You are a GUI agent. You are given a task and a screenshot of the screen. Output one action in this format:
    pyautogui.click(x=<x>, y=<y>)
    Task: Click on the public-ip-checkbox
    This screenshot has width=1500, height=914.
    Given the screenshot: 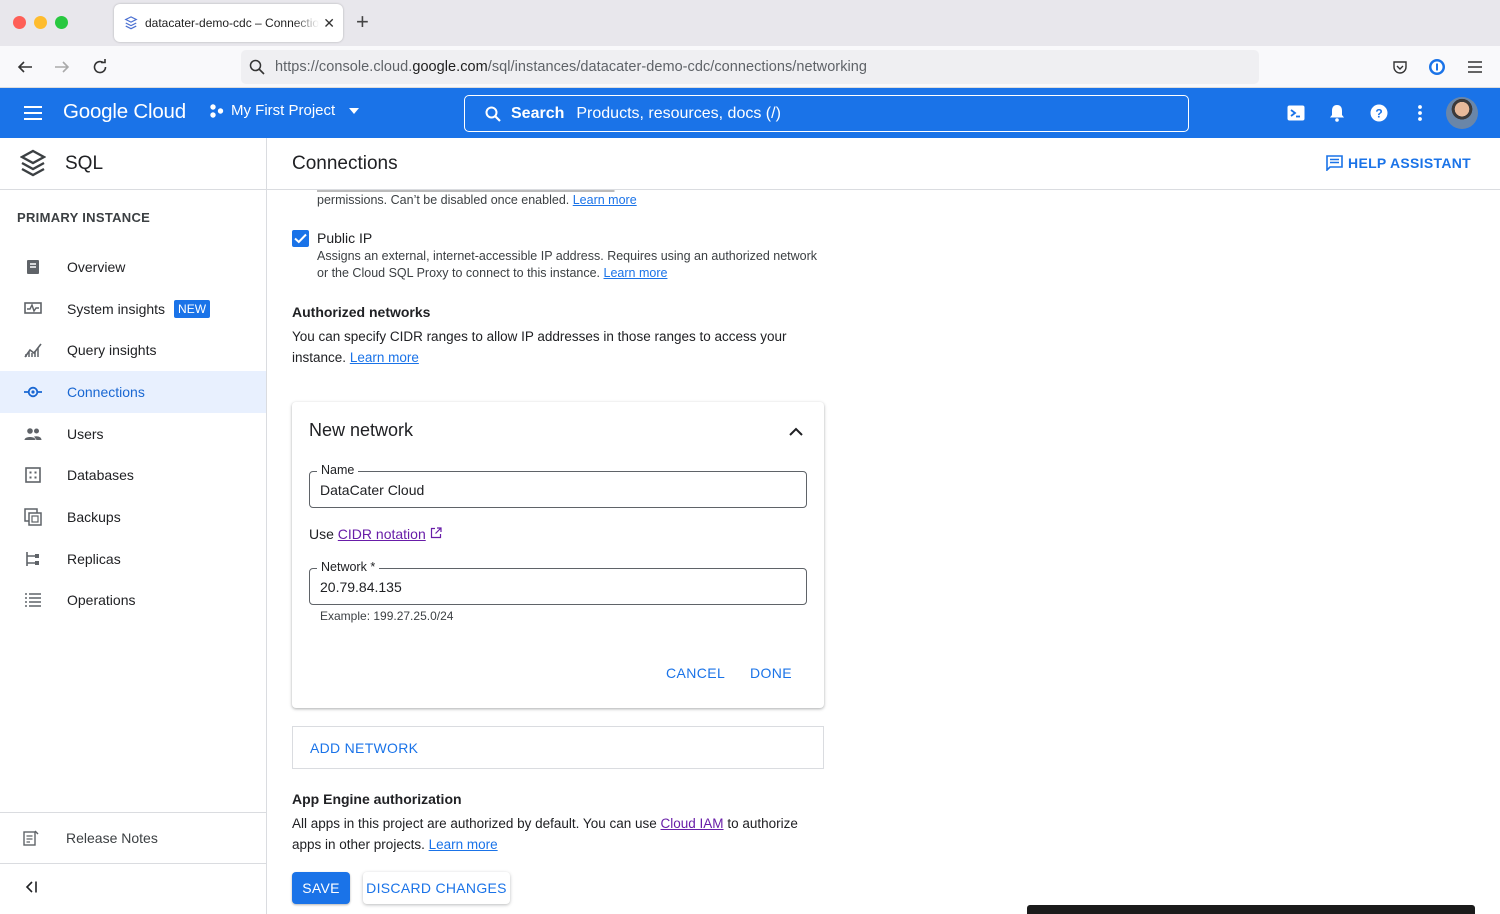 What is the action you would take?
    pyautogui.click(x=300, y=238)
    